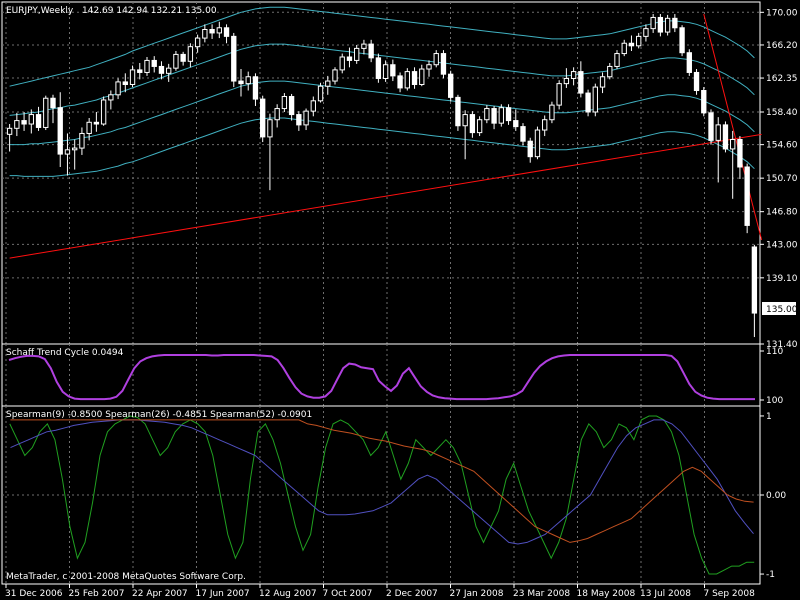 Image resolution: width=800 pixels, height=600 pixels. What do you see at coordinates (774, 352) in the screenshot?
I see `stc-y-tick-label: 110` at bounding box center [774, 352].